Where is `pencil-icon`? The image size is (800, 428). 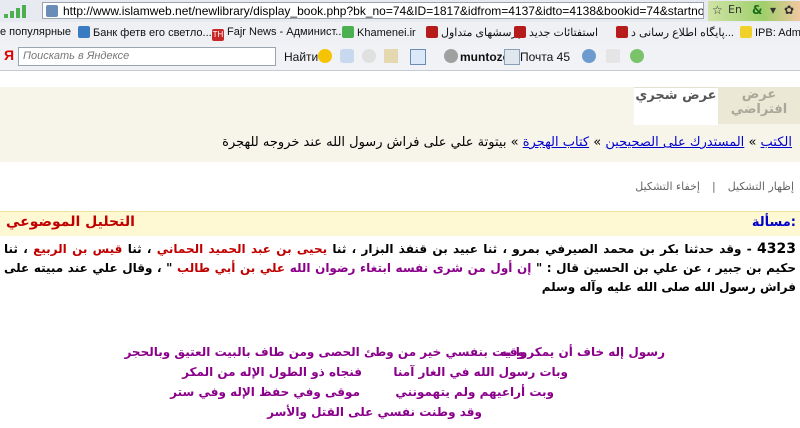 pencil-icon is located at coordinates (347, 56).